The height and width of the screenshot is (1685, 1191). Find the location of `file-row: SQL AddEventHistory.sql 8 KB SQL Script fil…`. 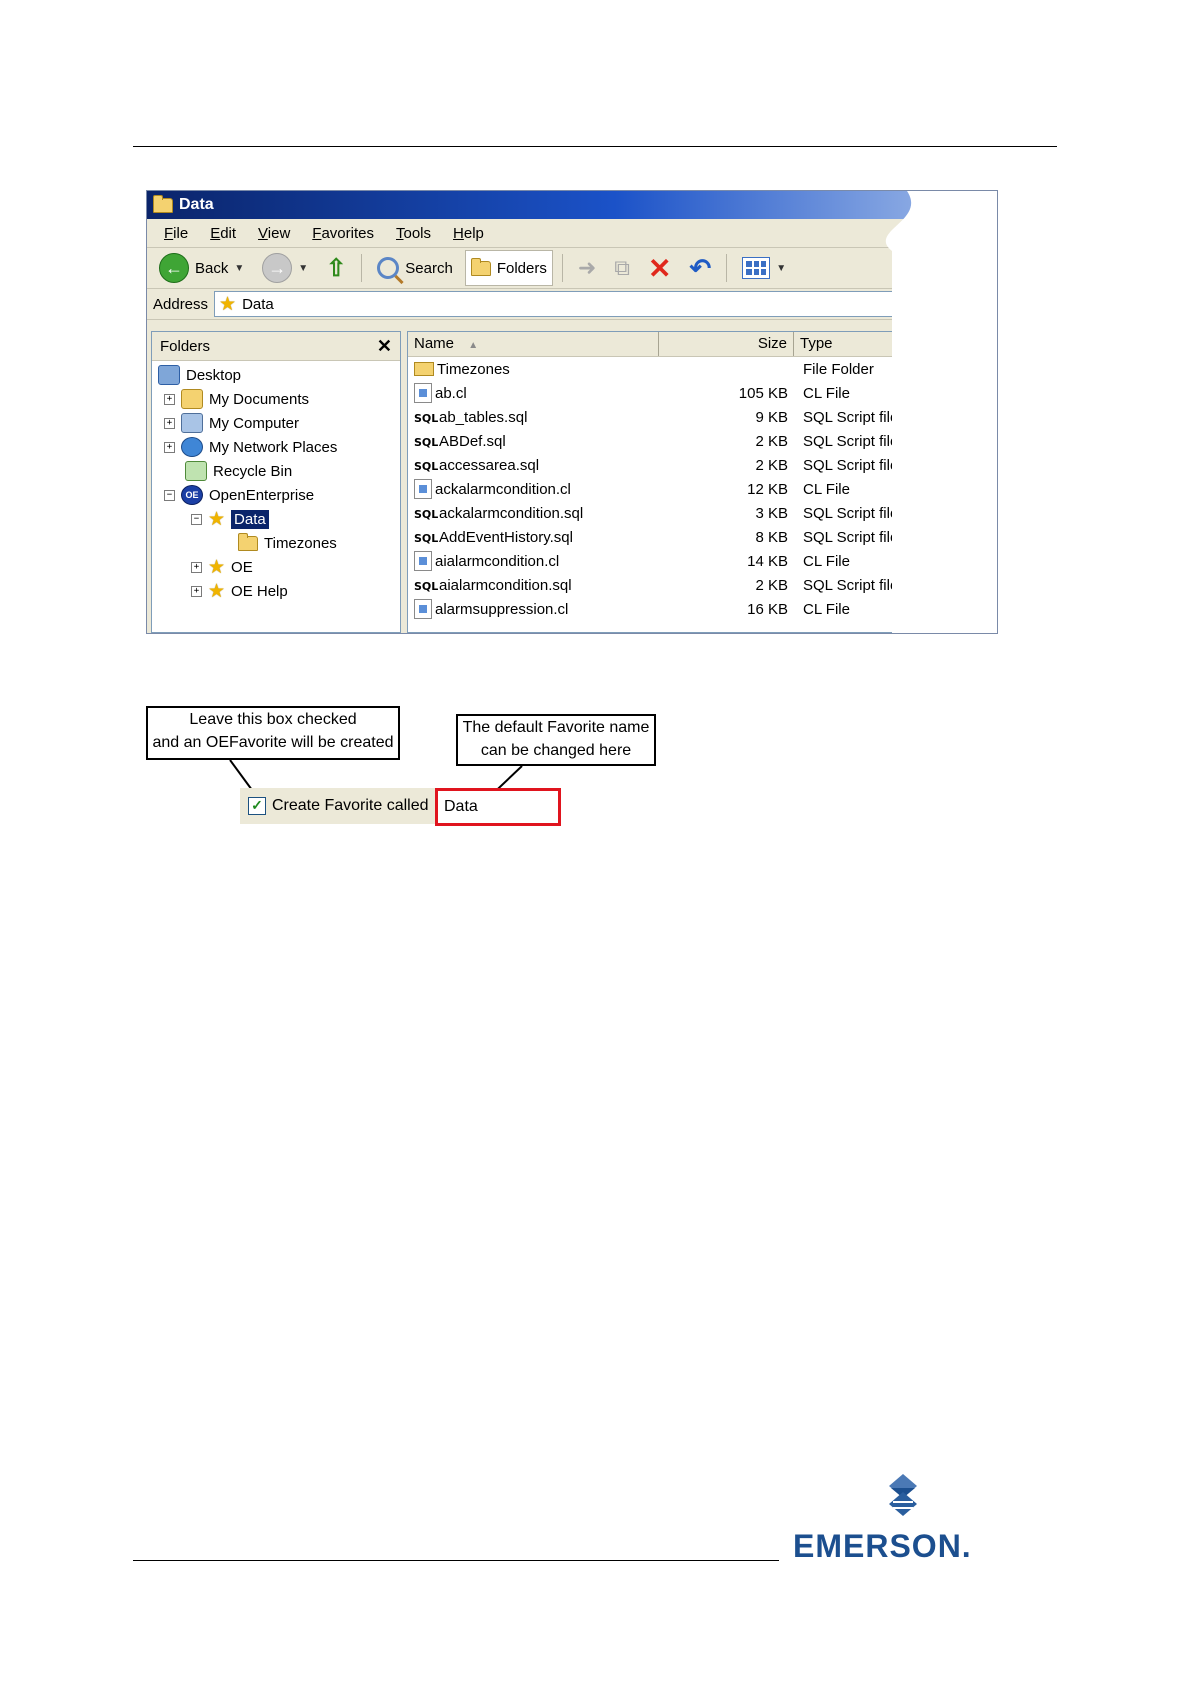

file-row: SQL AddEventHistory.sql 8 KB SQL Script fil… is located at coordinates (702, 537).